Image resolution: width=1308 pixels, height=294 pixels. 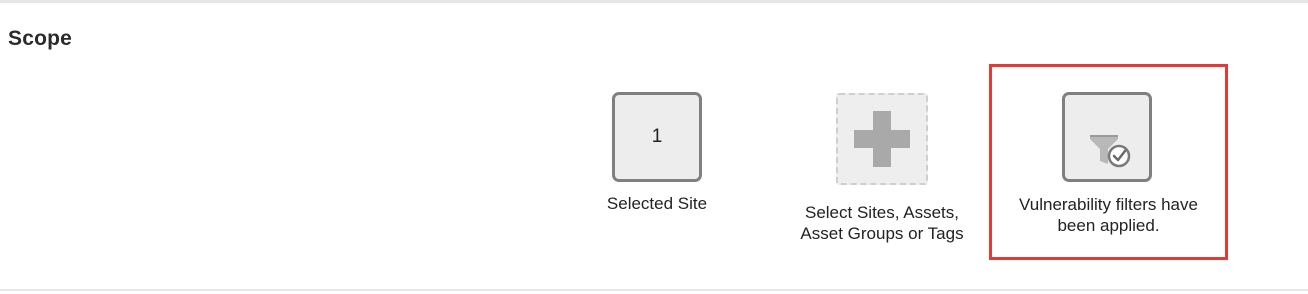 I want to click on selected-site-tile: 1, so click(x=657, y=137).